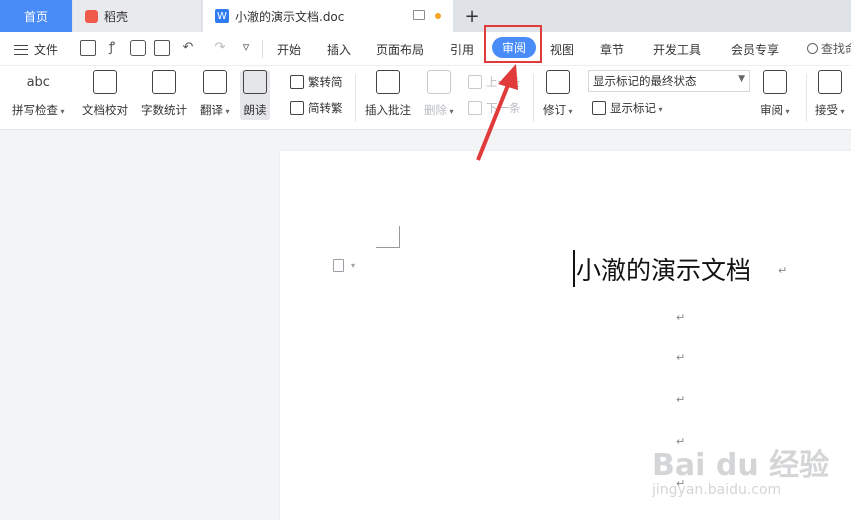  I want to click on trad-to-simp-button: 繁转简, so click(316, 82).